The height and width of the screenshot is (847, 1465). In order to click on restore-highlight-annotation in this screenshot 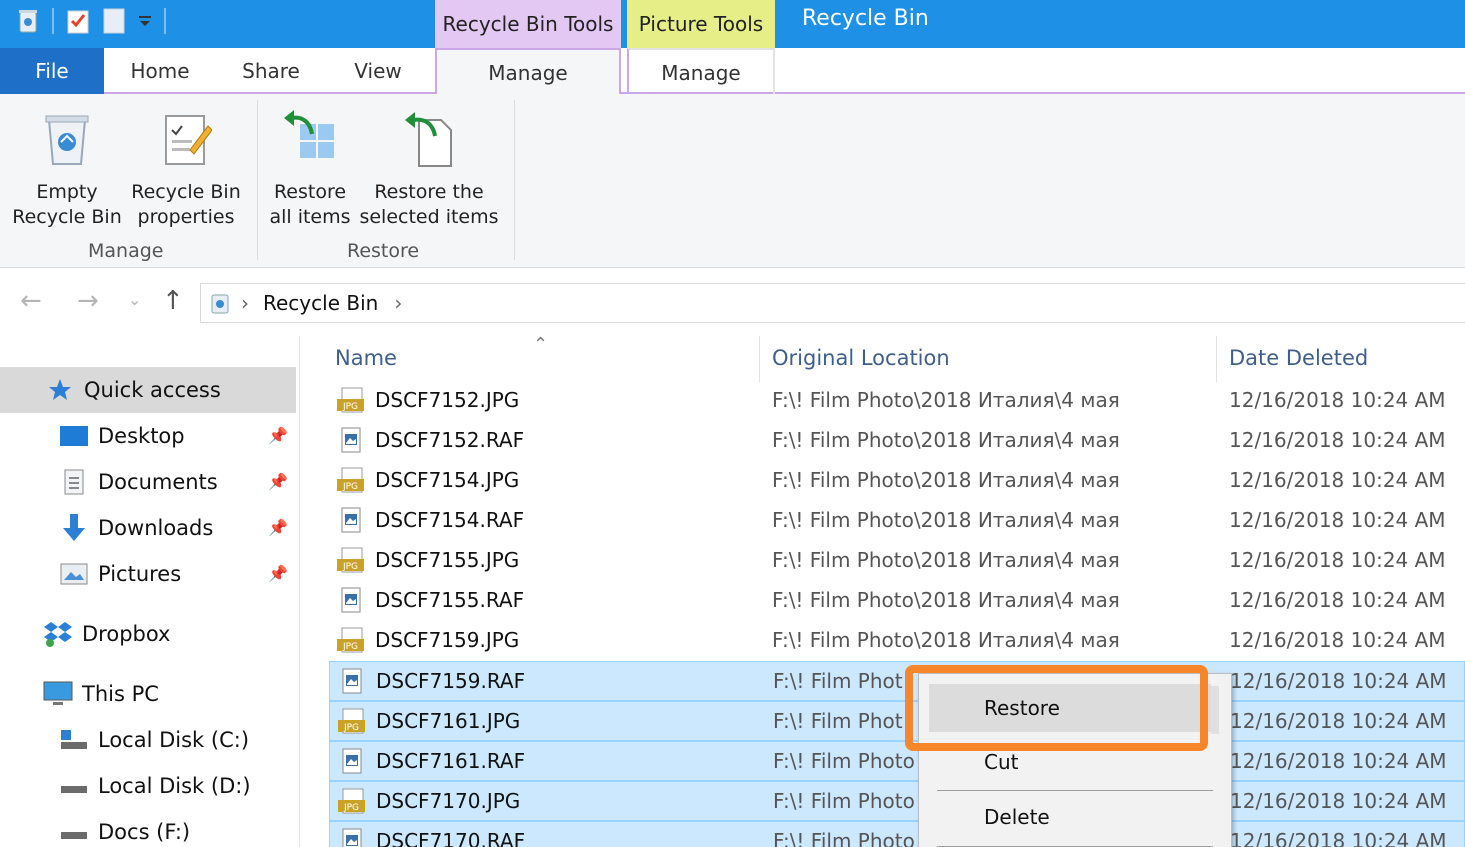, I will do `click(1056, 708)`.